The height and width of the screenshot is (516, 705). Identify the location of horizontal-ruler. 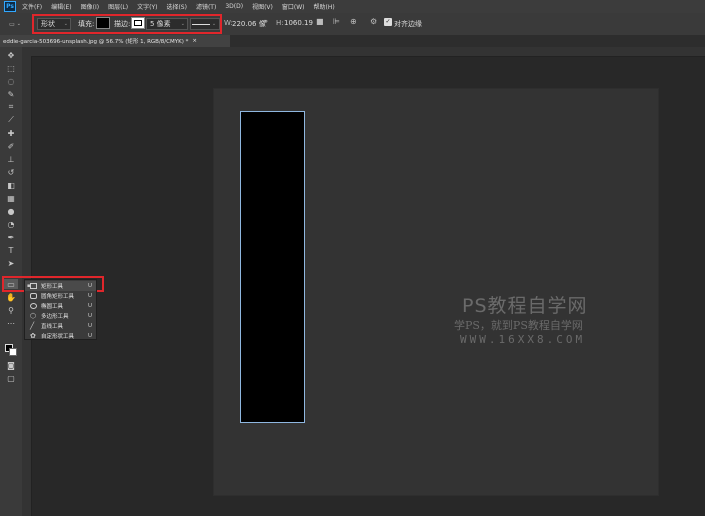
(363, 52).